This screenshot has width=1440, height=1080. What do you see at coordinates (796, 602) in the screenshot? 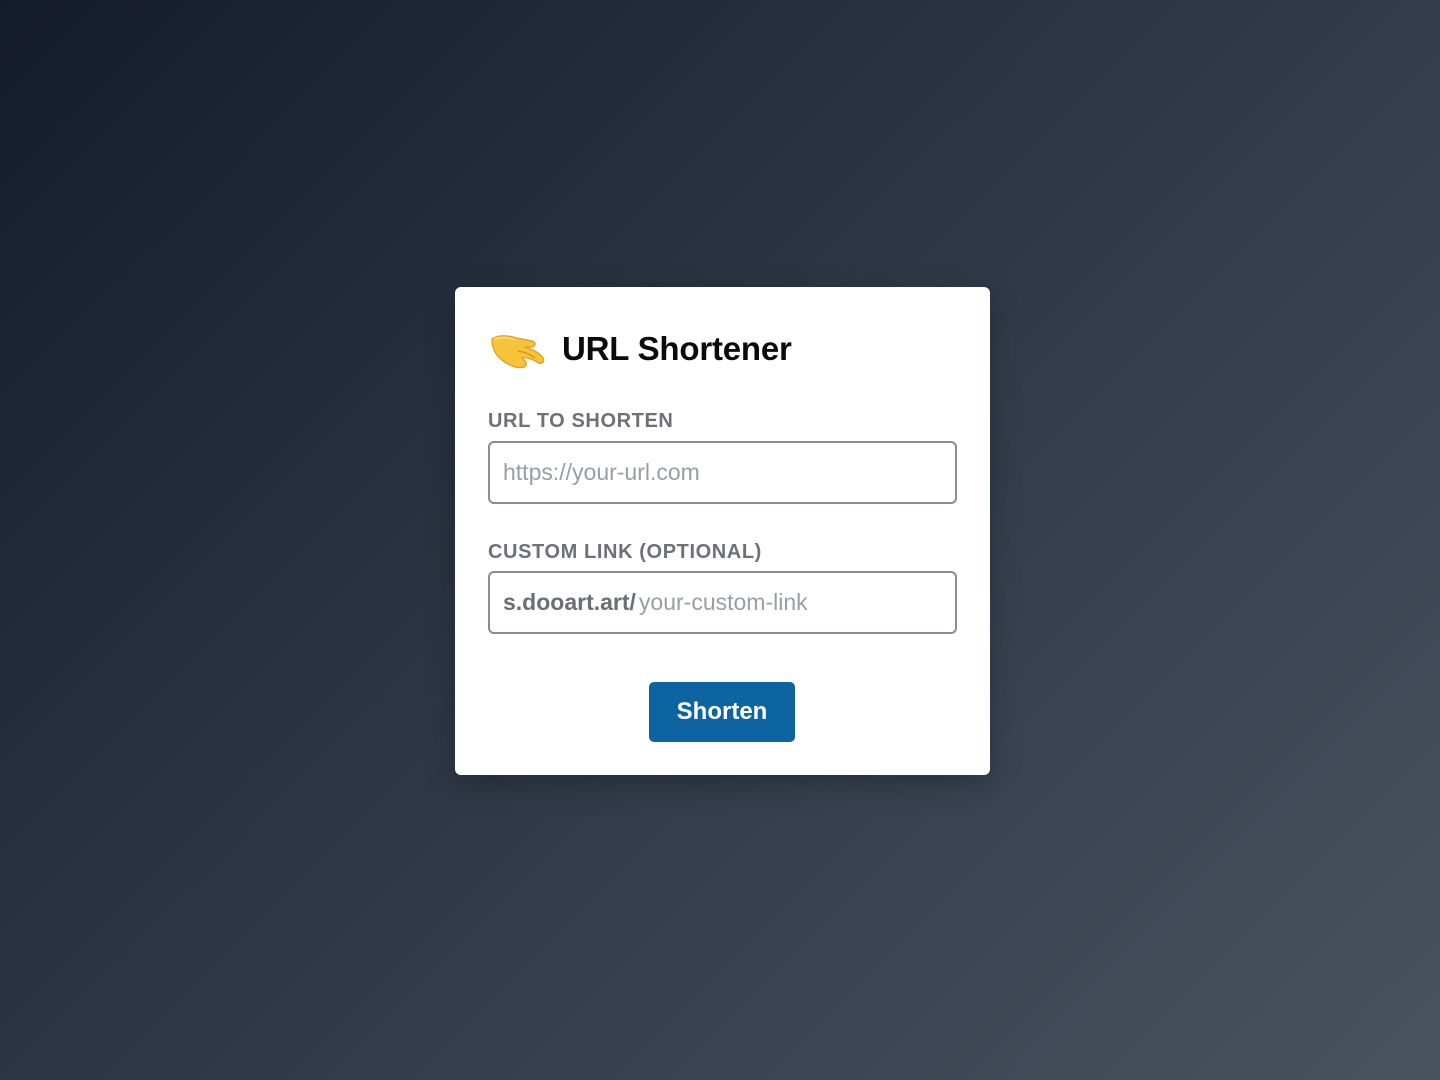
I see `custom-link-input` at bounding box center [796, 602].